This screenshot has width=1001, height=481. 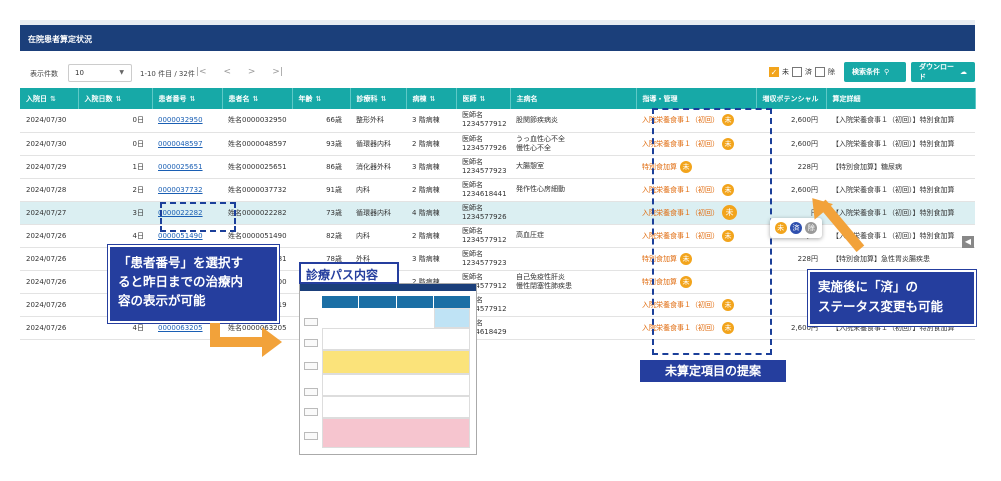 I want to click on patient-name: 姓名0000032950, so click(x=257, y=121).